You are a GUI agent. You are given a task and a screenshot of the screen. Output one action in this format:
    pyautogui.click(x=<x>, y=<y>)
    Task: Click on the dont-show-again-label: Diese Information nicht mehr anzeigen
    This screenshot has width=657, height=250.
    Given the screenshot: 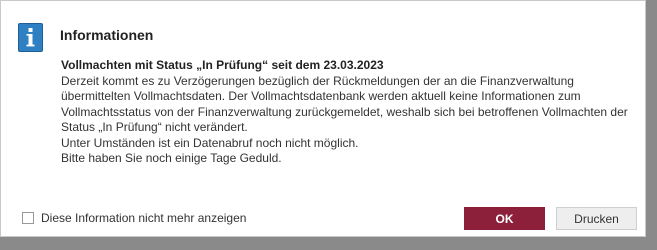 What is the action you would take?
    pyautogui.click(x=144, y=218)
    